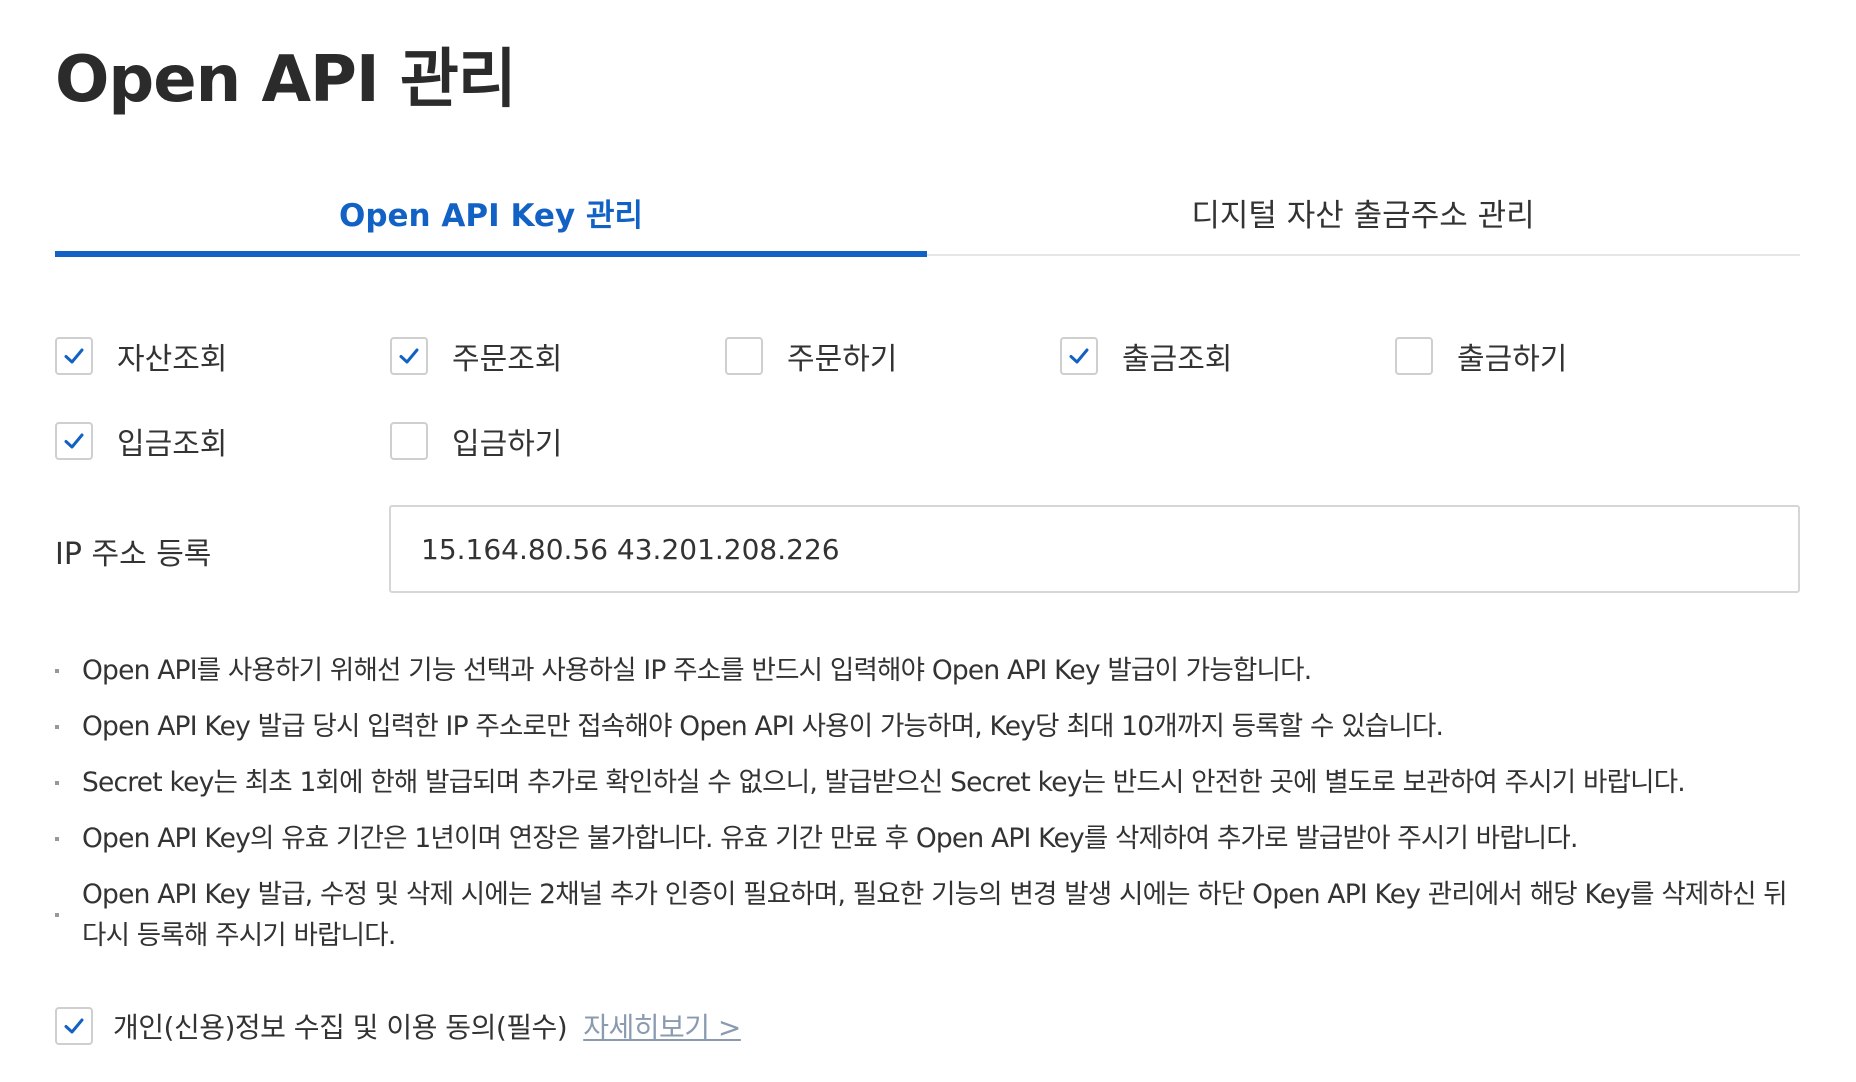 This screenshot has width=1856, height=1082. I want to click on deposit-inquiry-label: 입금조회, so click(172, 444).